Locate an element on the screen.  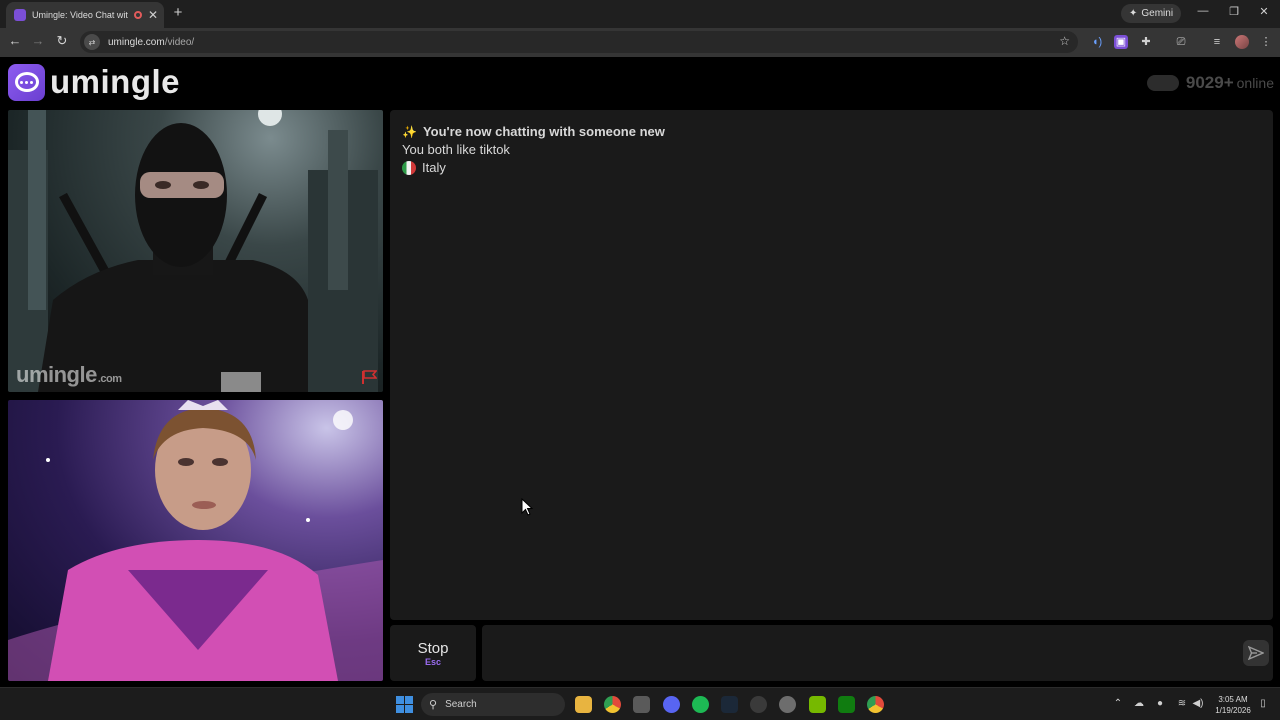
recording-indicator-icon is located at coordinates (137, 15).